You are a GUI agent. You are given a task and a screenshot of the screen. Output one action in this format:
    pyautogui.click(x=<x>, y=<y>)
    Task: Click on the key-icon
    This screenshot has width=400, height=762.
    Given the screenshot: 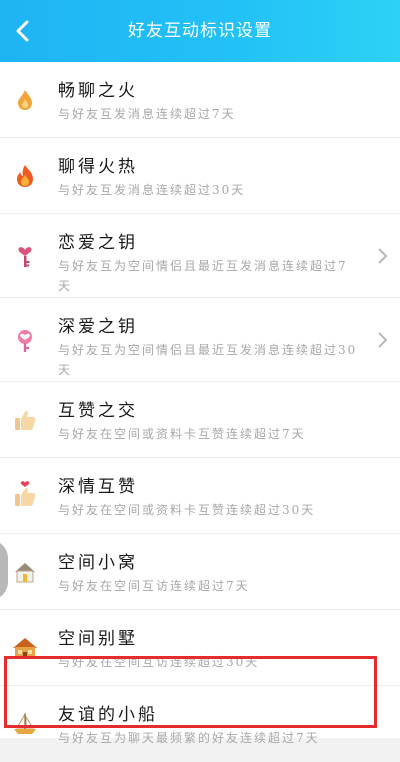 What is the action you would take?
    pyautogui.click(x=25, y=257)
    